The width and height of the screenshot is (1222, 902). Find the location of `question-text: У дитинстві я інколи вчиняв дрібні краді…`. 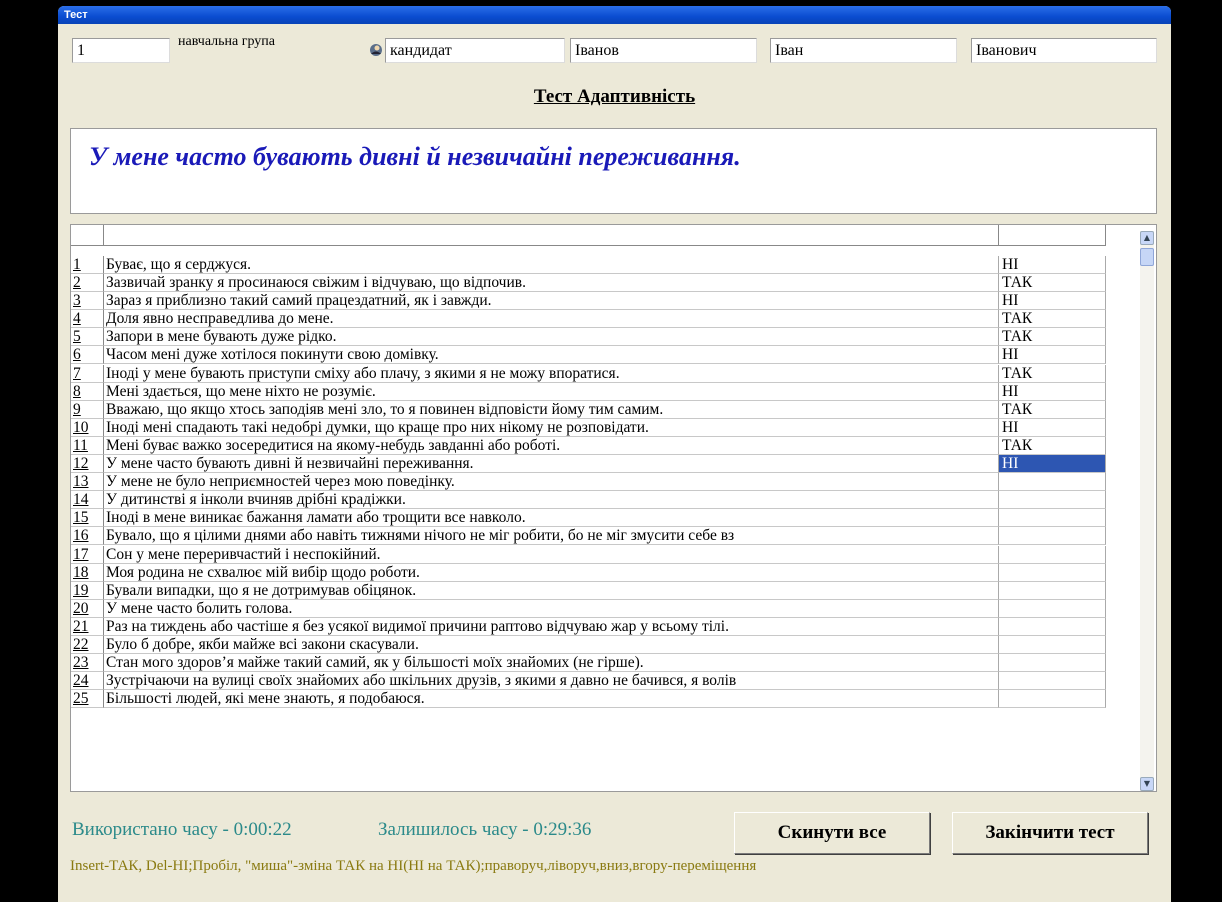

question-text: У дитинстві я інколи вчиняв дрібні краді… is located at coordinates (551, 500).